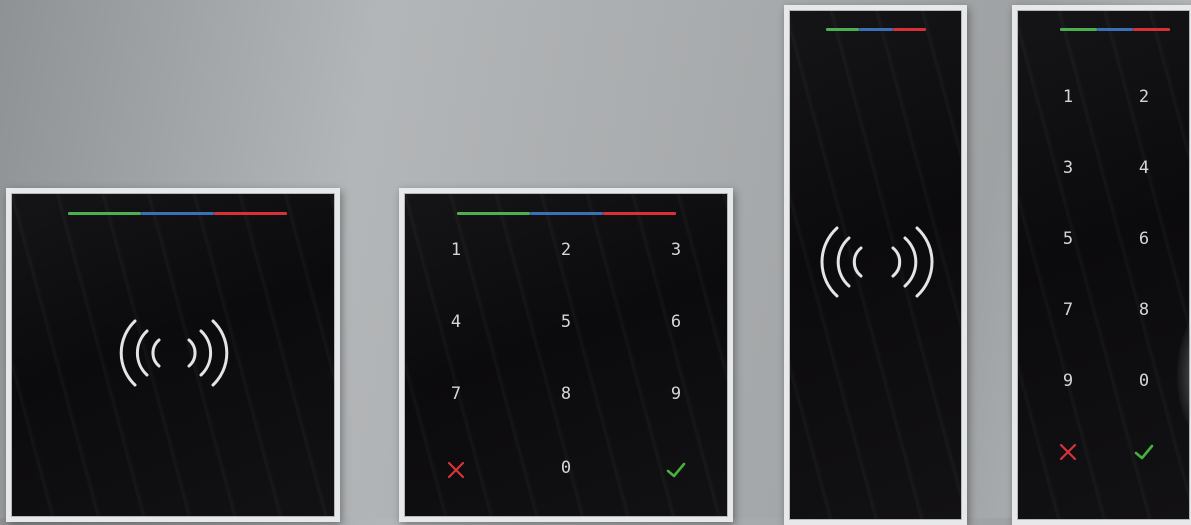  Describe the element at coordinates (1183, 375) in the screenshot. I see `side-reflection` at that location.